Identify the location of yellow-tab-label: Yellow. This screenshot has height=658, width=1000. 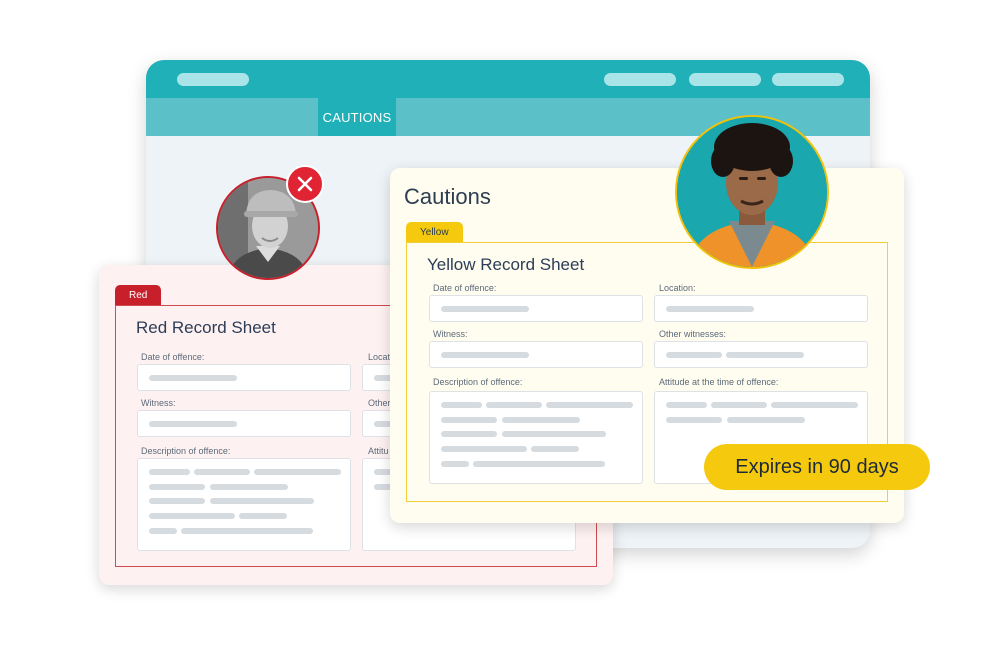
(434, 232).